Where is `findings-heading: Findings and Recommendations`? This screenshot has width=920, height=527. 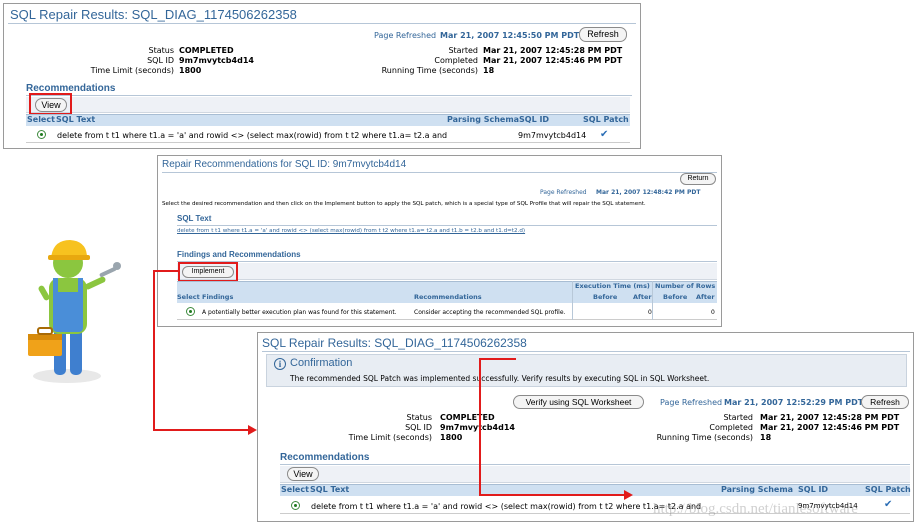 findings-heading: Findings and Recommendations is located at coordinates (239, 254).